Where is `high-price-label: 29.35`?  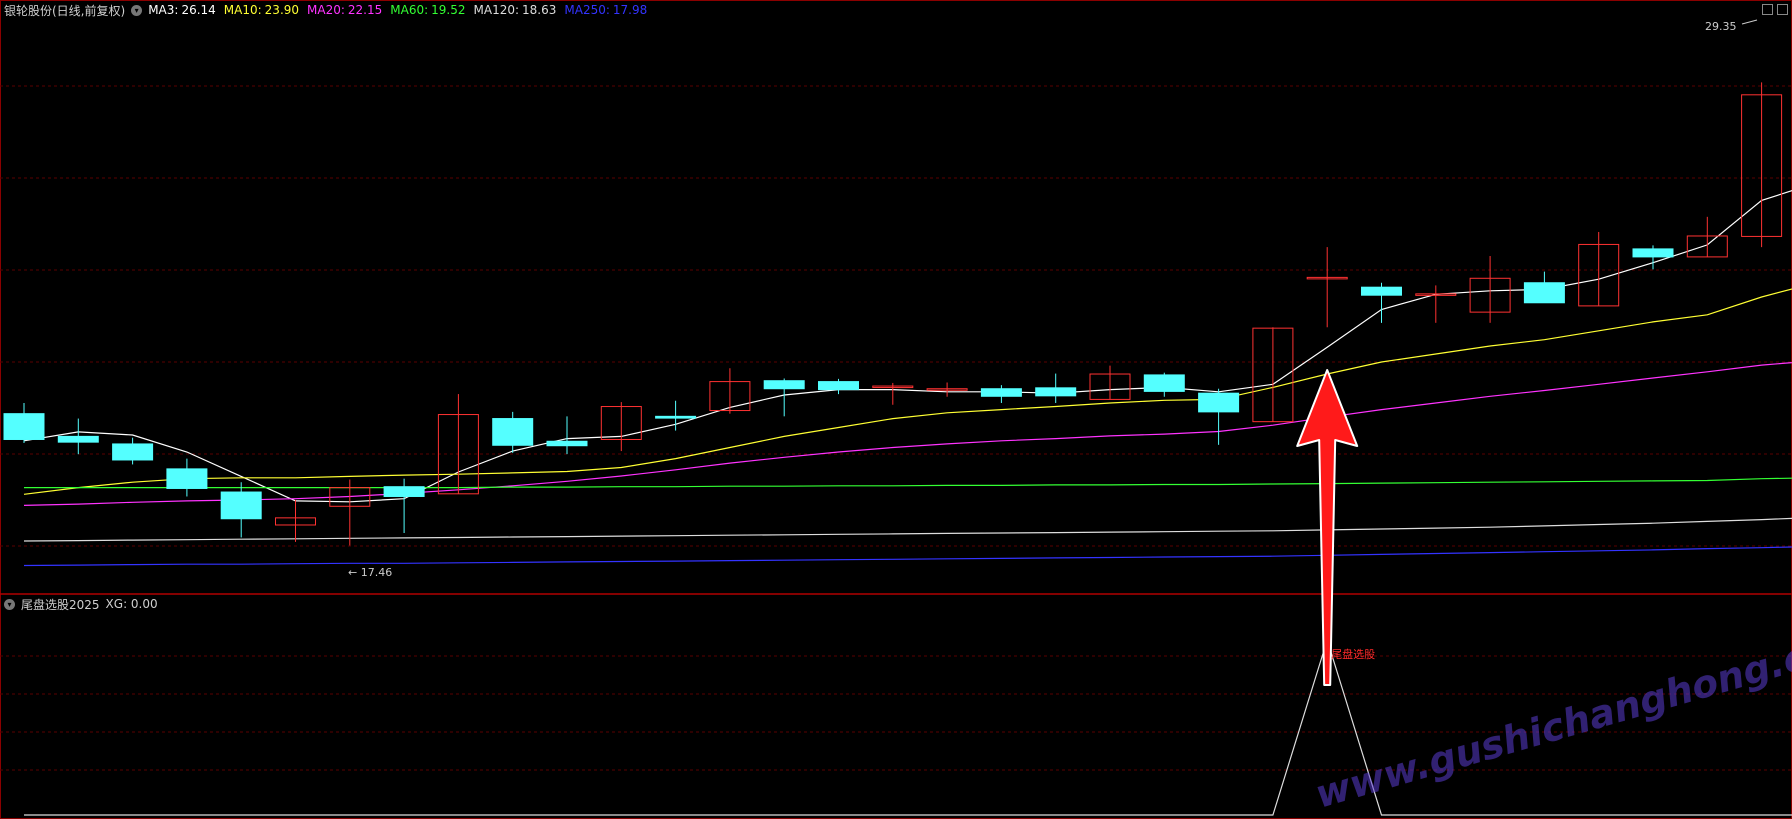
high-price-label: 29.35 is located at coordinates (1721, 26).